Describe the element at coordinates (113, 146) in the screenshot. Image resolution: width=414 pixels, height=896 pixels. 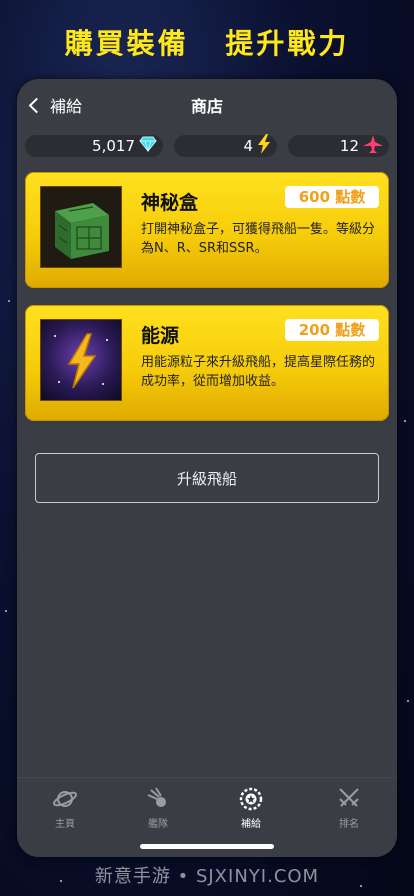
I see `gem-count: 5,017` at that location.